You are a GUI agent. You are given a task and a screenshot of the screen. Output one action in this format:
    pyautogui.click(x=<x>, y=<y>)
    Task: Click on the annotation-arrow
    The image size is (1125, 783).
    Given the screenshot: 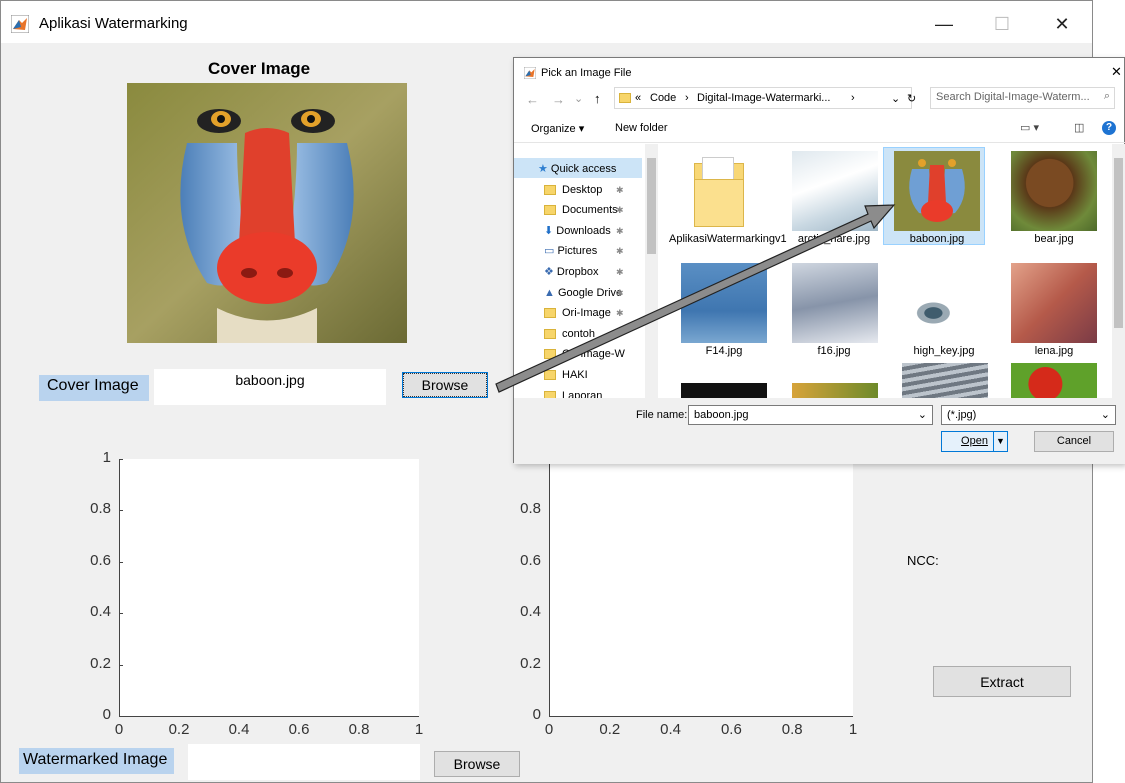 What is the action you would take?
    pyautogui.click(x=695, y=298)
    